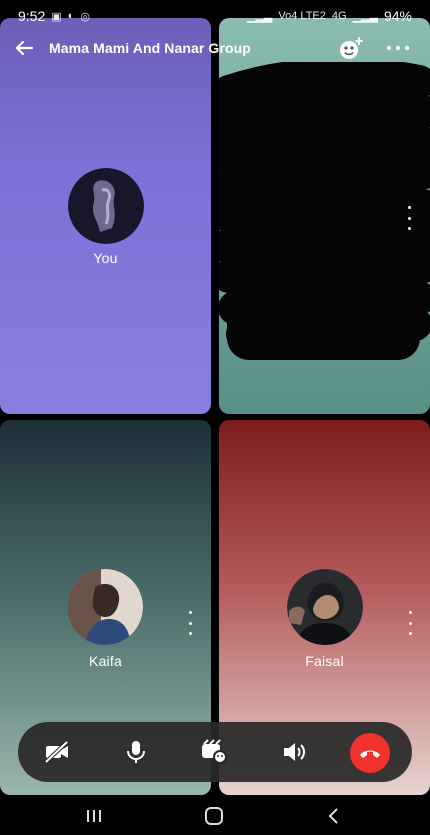  What do you see at coordinates (32, 16) in the screenshot?
I see `status-time: 9:52` at bounding box center [32, 16].